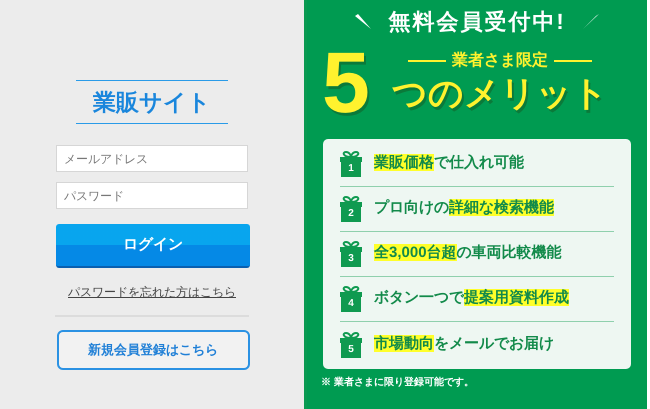 This screenshot has width=650, height=409. Describe the element at coordinates (397, 383) in the screenshot. I see `footnote: ※ 業者さまに限り登録可能です。` at that location.